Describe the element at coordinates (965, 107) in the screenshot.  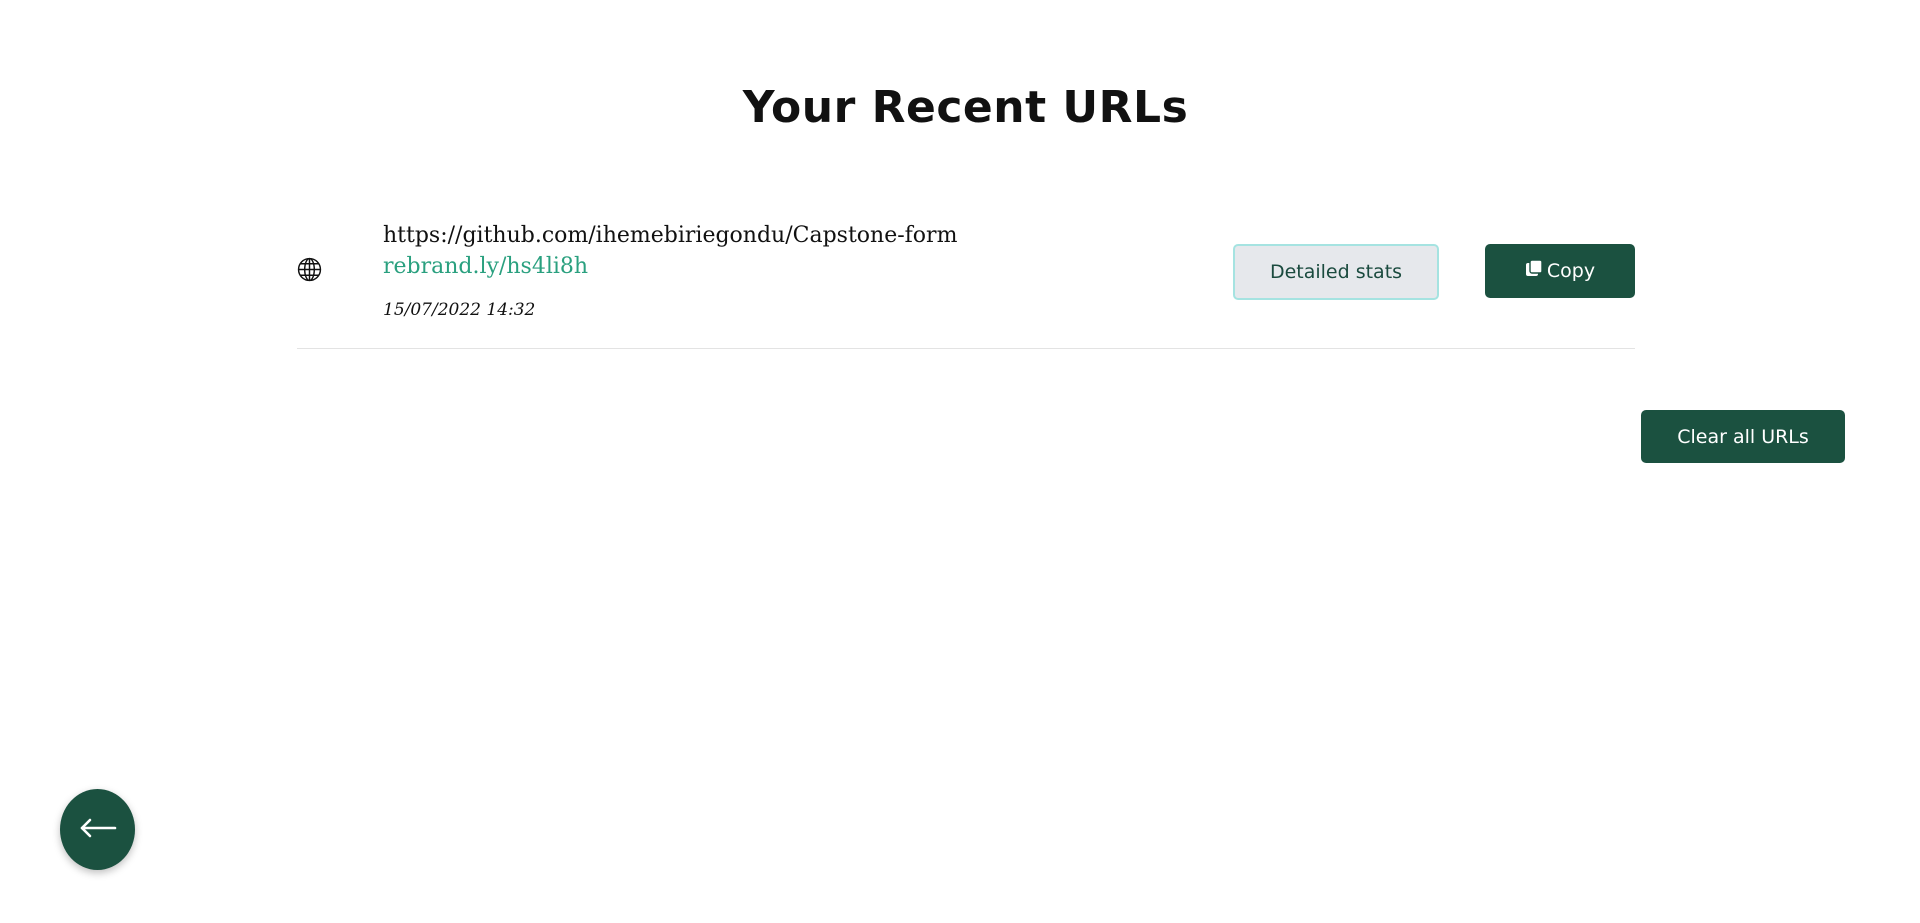
I see `page-title: Your Recent URLs` at that location.